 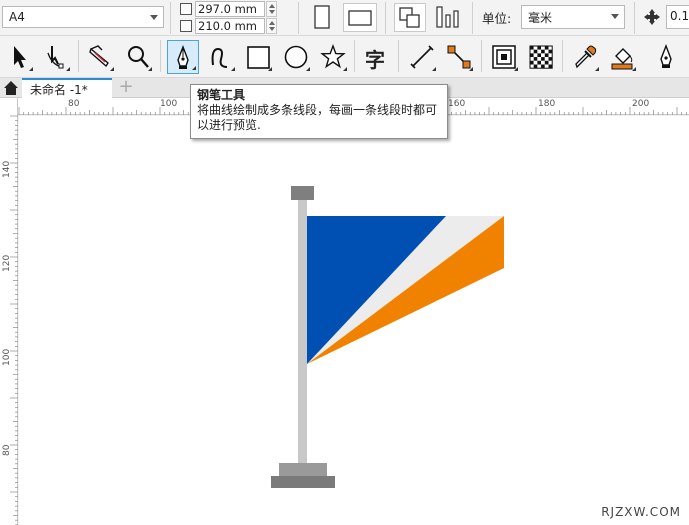 I want to click on current-page-icon, so click(x=447, y=17).